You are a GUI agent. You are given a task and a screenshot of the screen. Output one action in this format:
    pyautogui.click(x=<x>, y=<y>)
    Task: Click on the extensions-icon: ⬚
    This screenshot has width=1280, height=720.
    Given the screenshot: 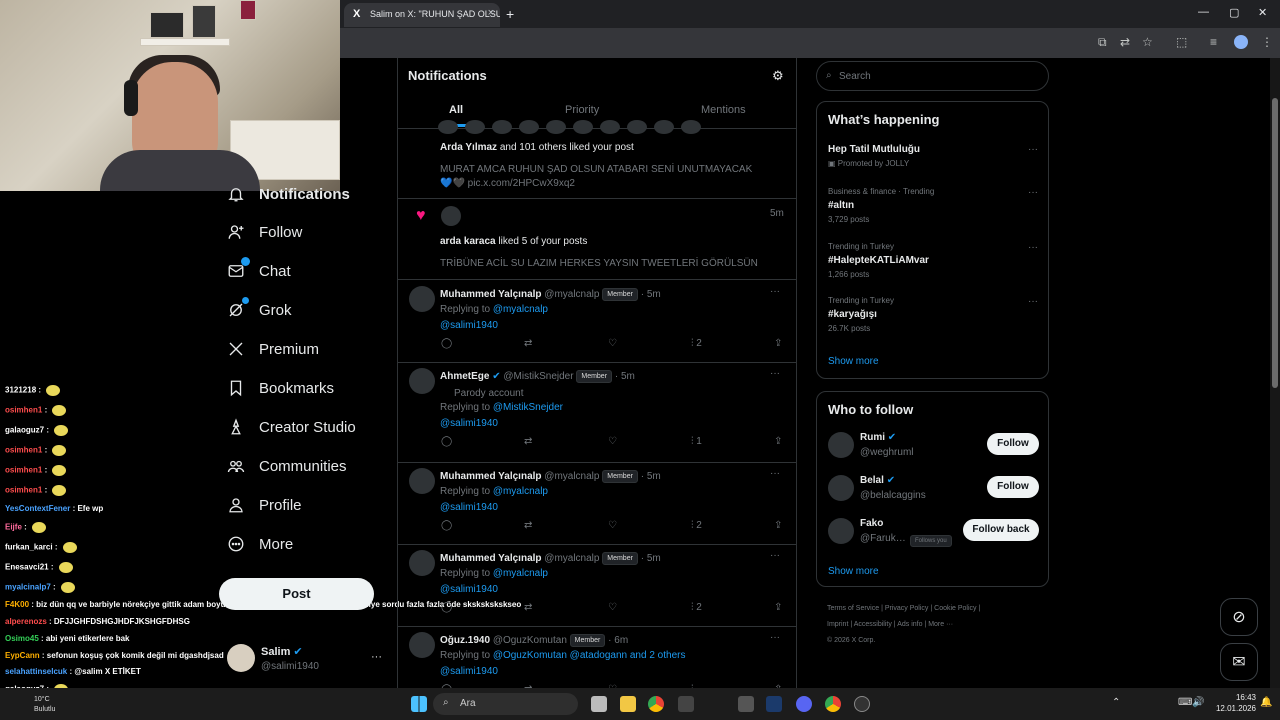 What is the action you would take?
    pyautogui.click(x=1181, y=42)
    